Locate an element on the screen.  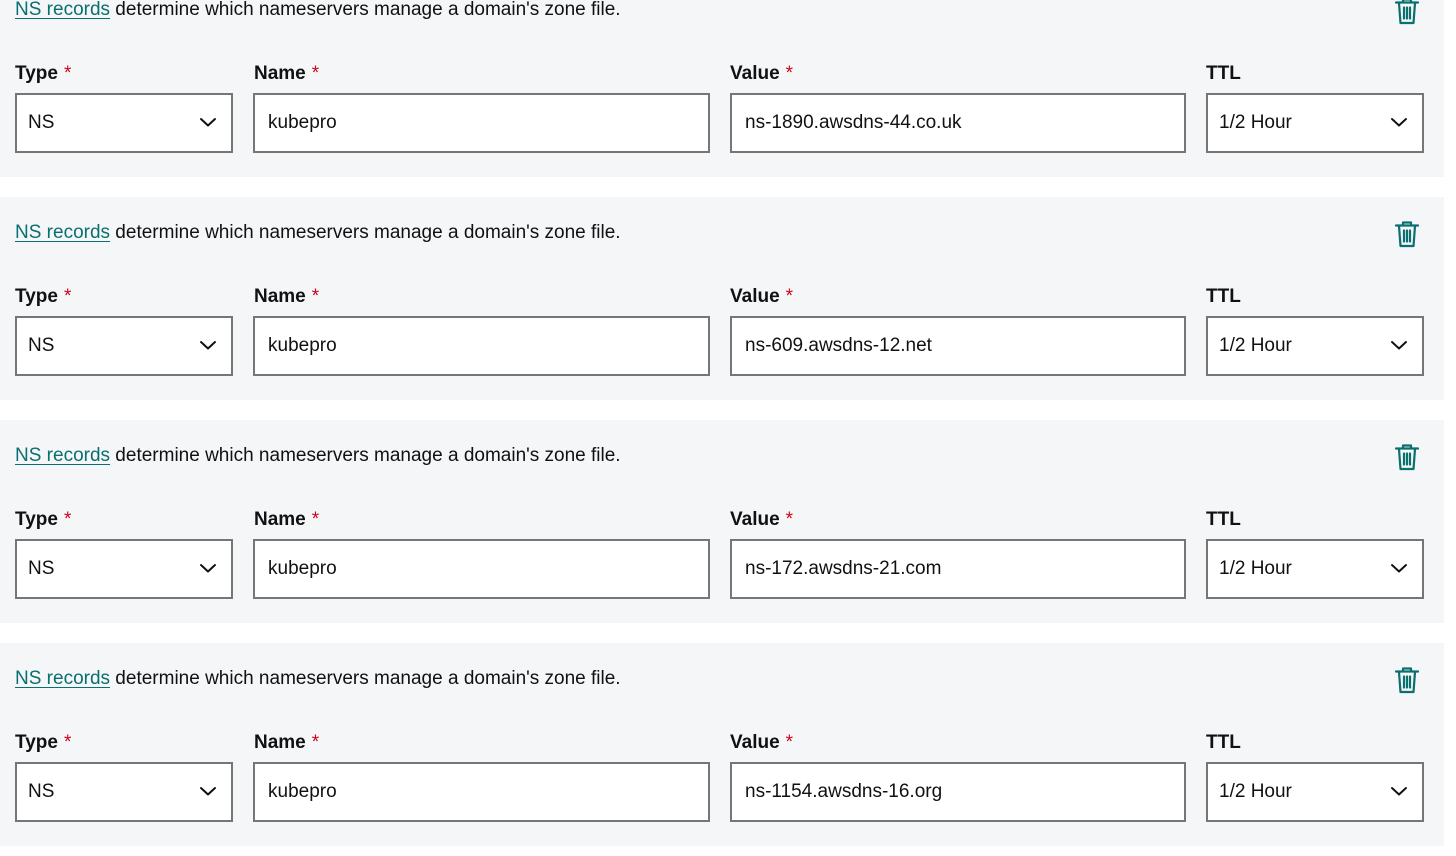
value-input: ns-1890.awsdns-44.co.uk is located at coordinates (958, 123).